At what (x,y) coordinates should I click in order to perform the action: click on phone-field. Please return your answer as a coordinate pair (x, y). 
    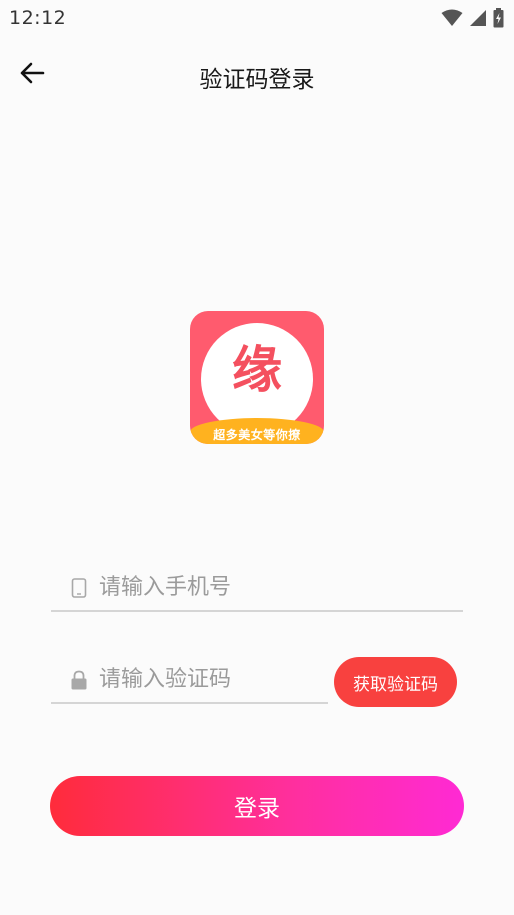
    Looking at the image, I should click on (257, 588).